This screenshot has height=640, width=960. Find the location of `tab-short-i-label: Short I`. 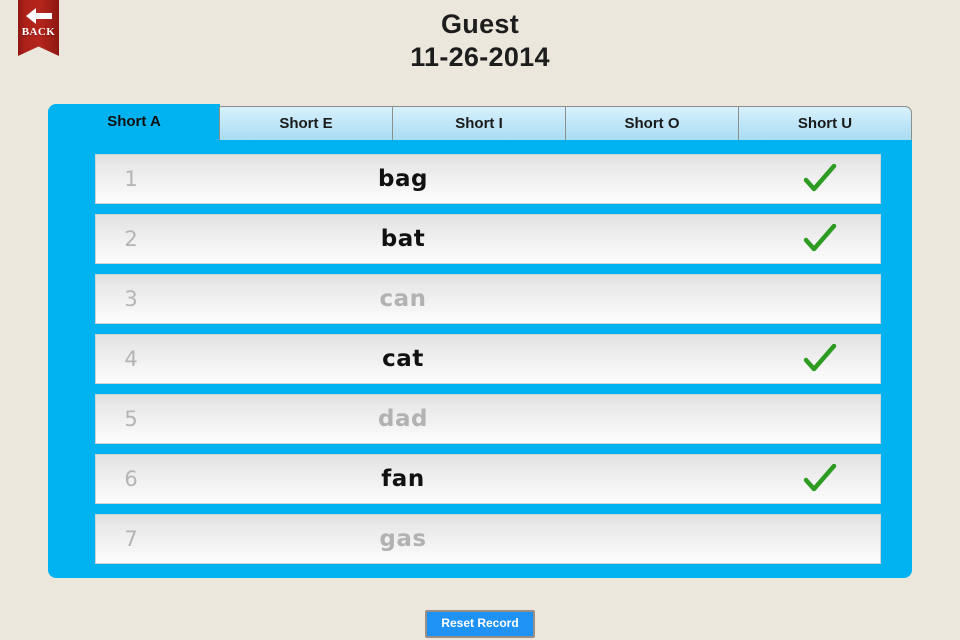

tab-short-i-label: Short I is located at coordinates (479, 123).